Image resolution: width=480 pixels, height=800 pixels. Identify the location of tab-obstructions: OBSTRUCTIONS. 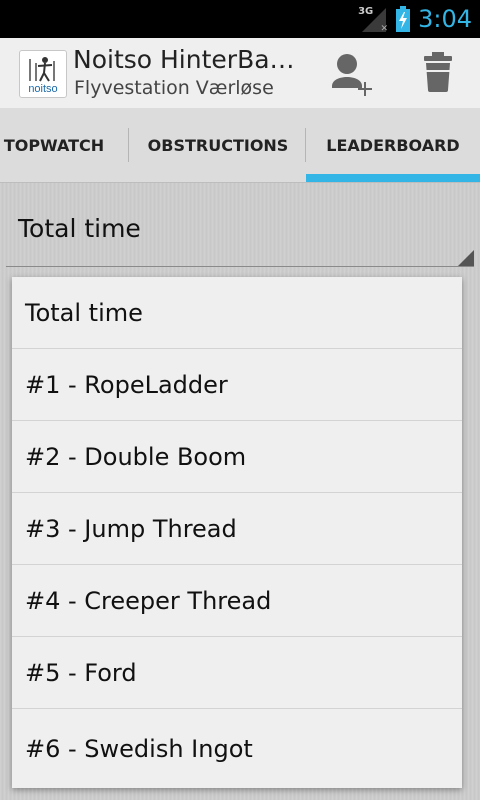
(218, 145).